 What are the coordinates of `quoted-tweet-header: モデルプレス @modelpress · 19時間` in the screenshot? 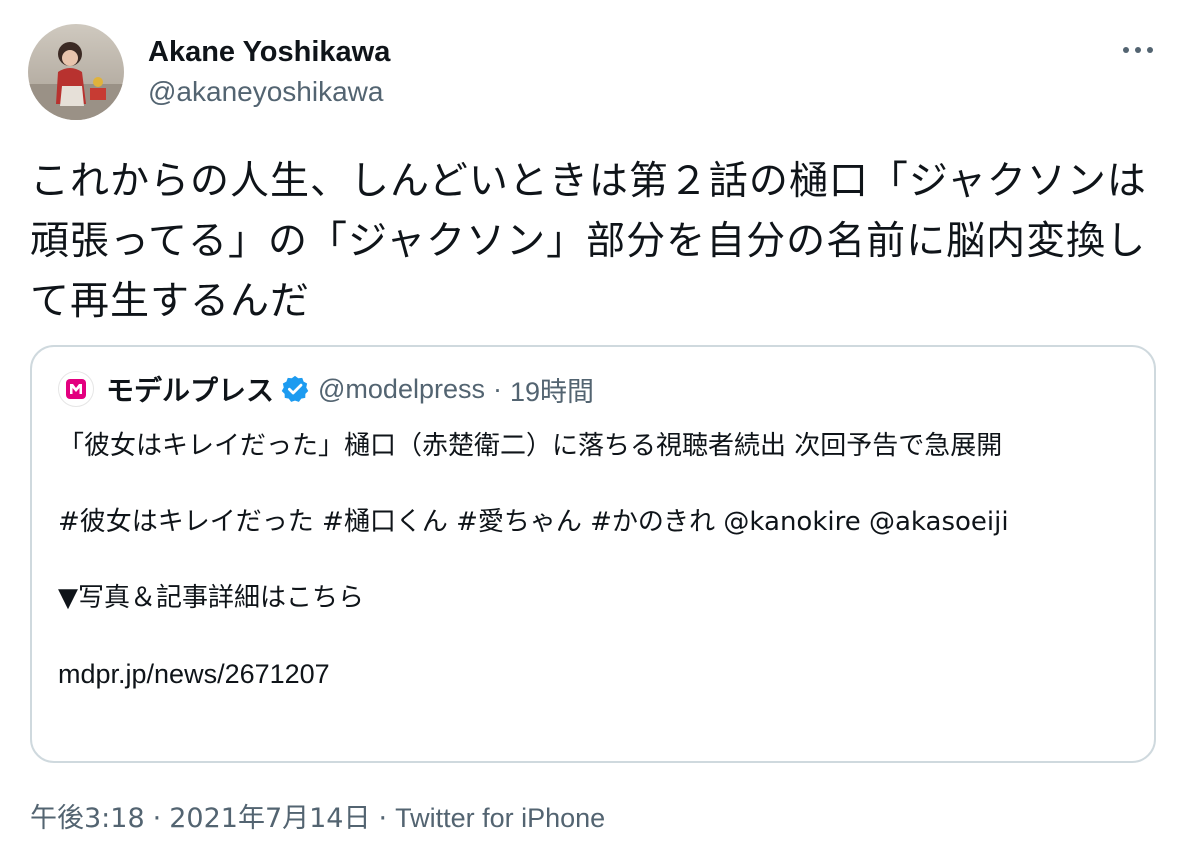 It's located at (326, 389).